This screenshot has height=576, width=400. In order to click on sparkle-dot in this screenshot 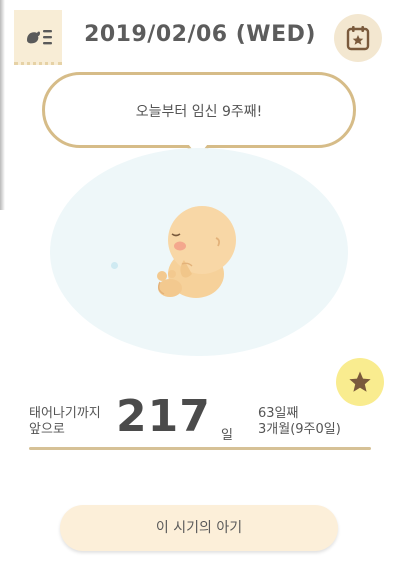, I will do `click(114, 265)`.